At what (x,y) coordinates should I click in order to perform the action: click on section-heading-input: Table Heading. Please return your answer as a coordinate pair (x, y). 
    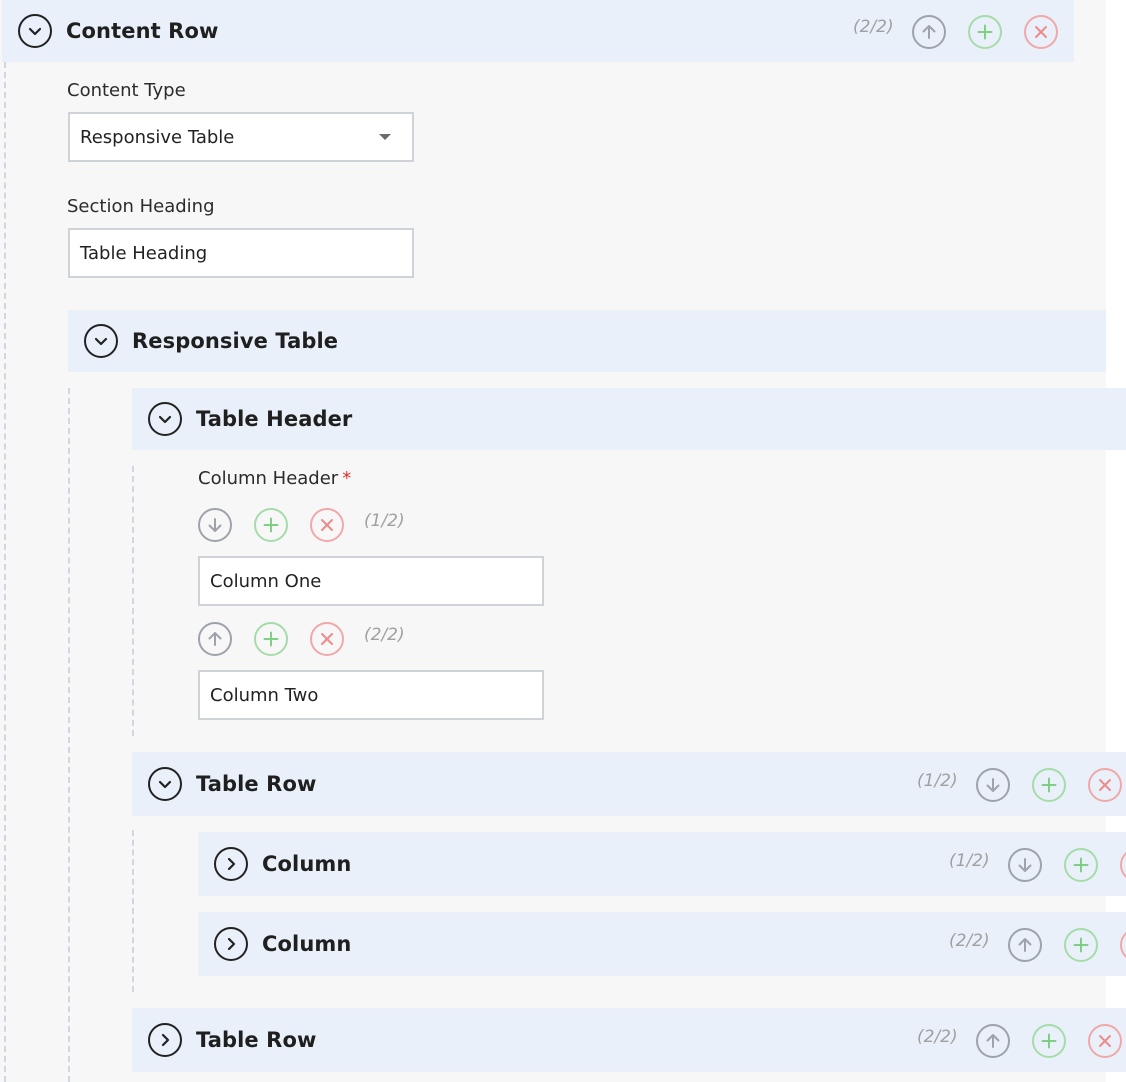
    Looking at the image, I should click on (241, 253).